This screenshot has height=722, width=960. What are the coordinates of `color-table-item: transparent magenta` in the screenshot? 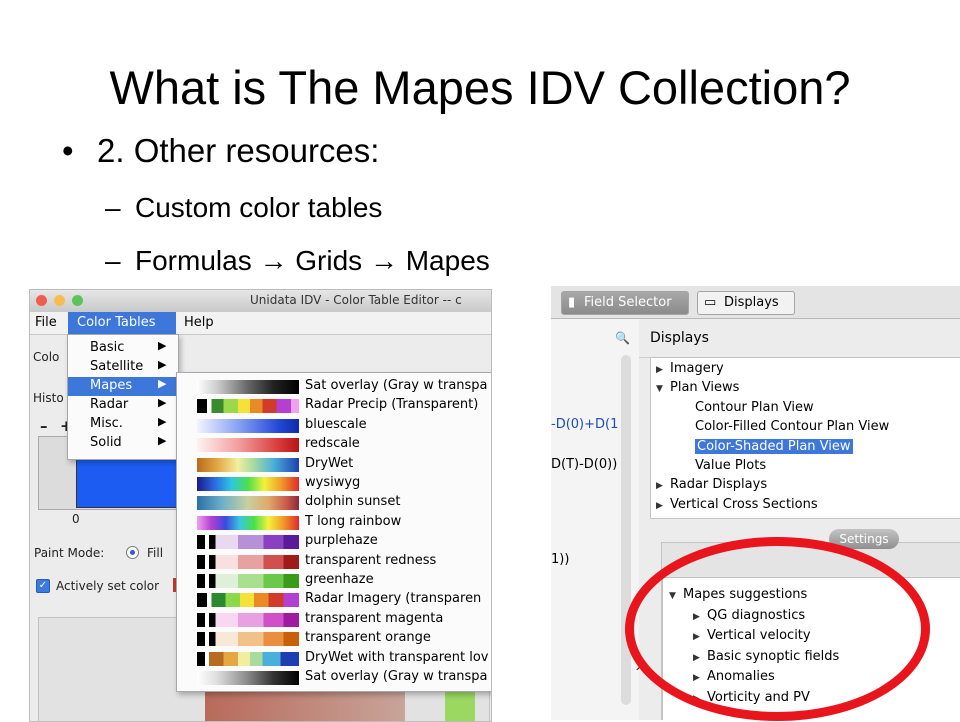 It's located at (334, 619).